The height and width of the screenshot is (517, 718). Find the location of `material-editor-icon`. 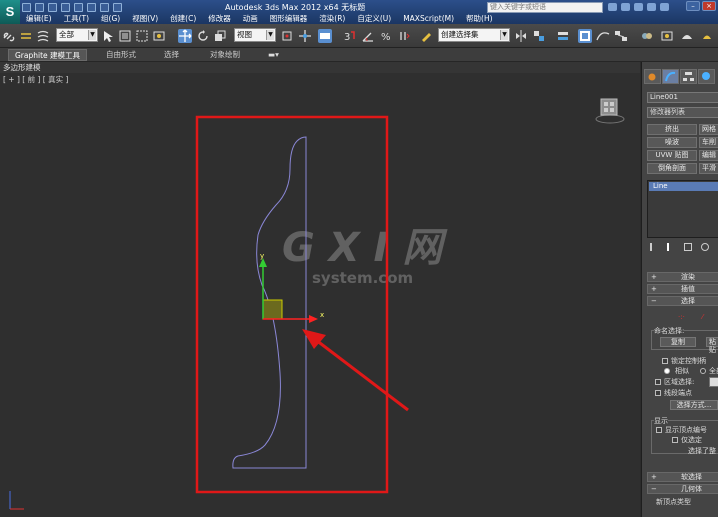

material-editor-icon is located at coordinates (647, 36).